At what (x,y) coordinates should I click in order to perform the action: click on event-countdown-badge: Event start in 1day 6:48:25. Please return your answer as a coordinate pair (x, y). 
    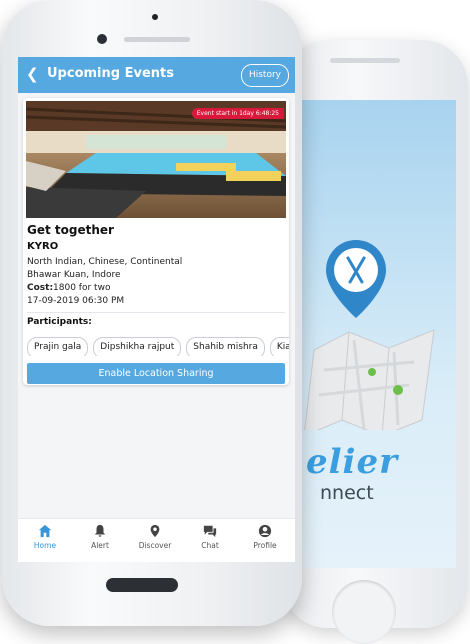
    Looking at the image, I should click on (237, 113).